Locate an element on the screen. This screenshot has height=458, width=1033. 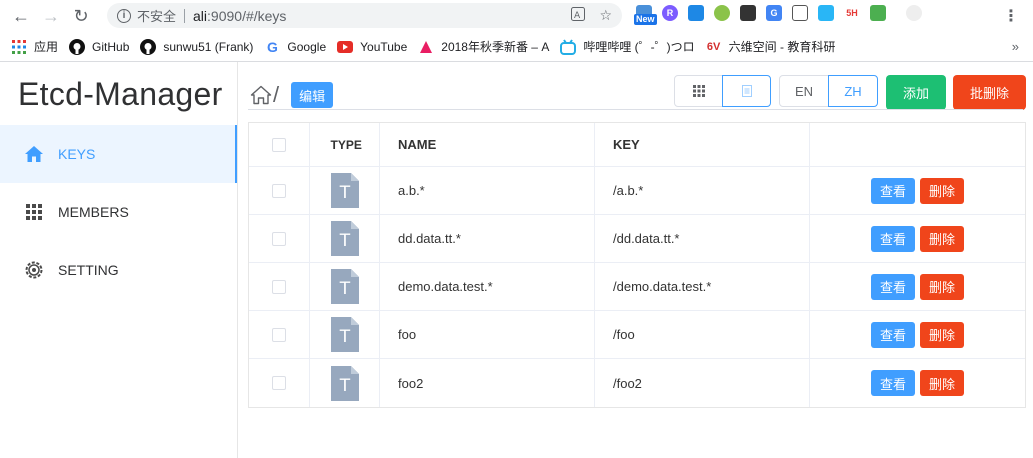
bookmark-label: 应用 is located at coordinates (46, 47).